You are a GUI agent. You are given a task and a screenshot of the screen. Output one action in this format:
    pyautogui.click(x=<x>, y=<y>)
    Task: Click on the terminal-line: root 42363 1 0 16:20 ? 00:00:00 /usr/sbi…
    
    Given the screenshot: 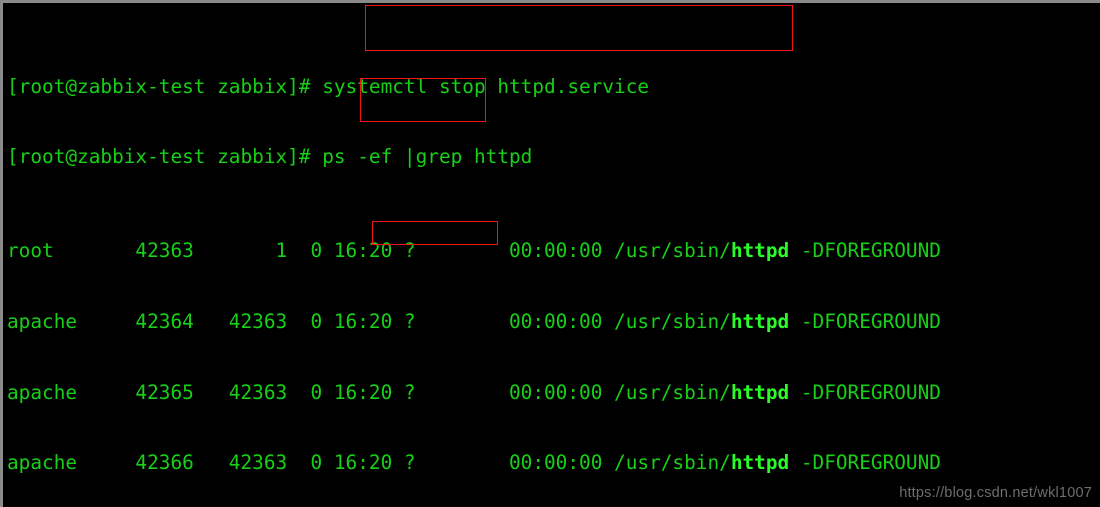 What is the action you would take?
    pyautogui.click(x=553, y=251)
    